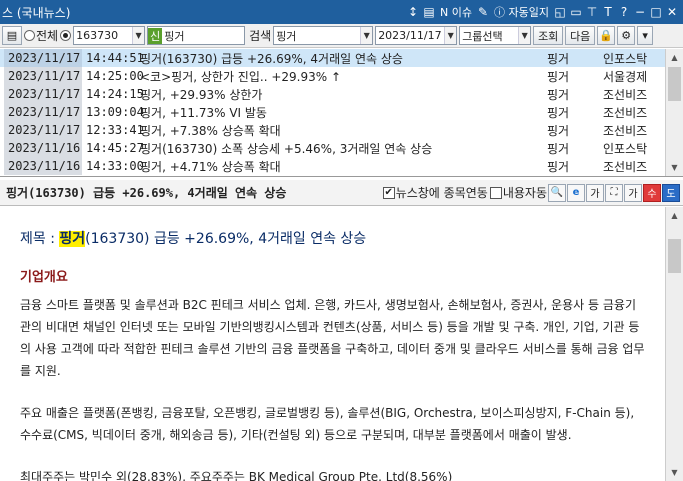  Describe the element at coordinates (557, 192) in the screenshot. I see `zoom-icon: 🔍` at that location.